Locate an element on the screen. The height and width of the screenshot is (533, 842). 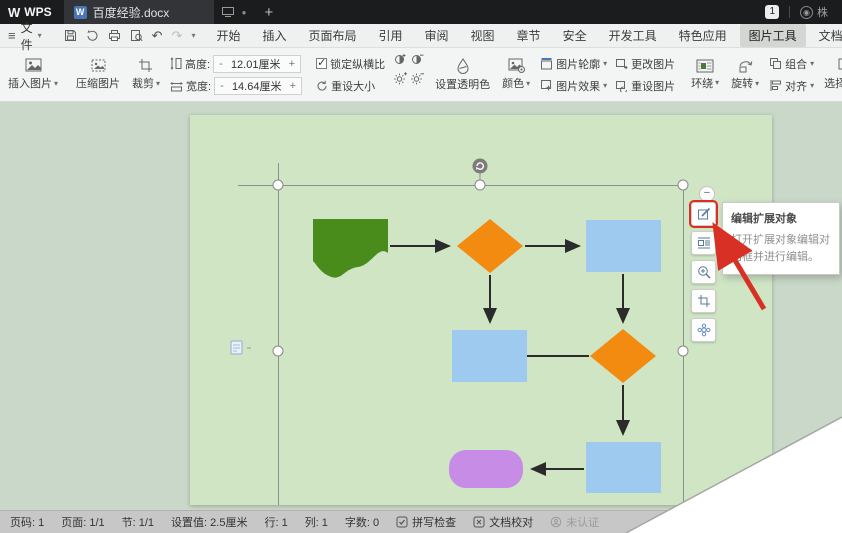
width-stepper: - 14.64厘米 + is located at coordinates (258, 85).